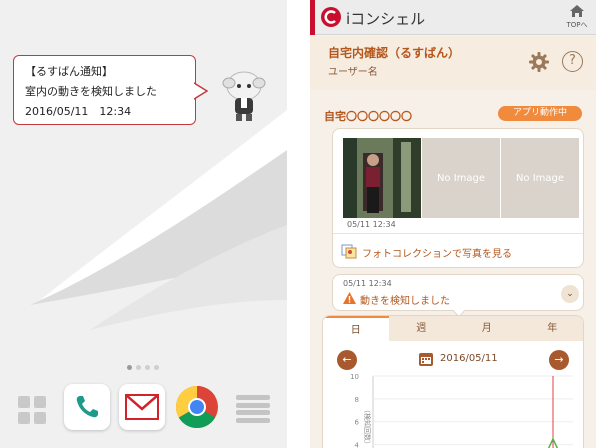 The height and width of the screenshot is (448, 596). Describe the element at coordinates (572, 61) in the screenshot. I see `help-icon: ?` at that location.